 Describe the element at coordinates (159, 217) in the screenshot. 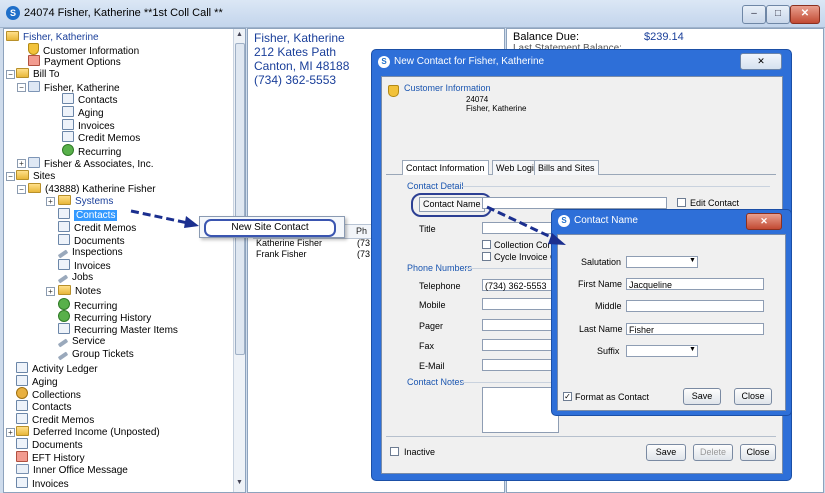

I see `arrow-to-menu` at that location.